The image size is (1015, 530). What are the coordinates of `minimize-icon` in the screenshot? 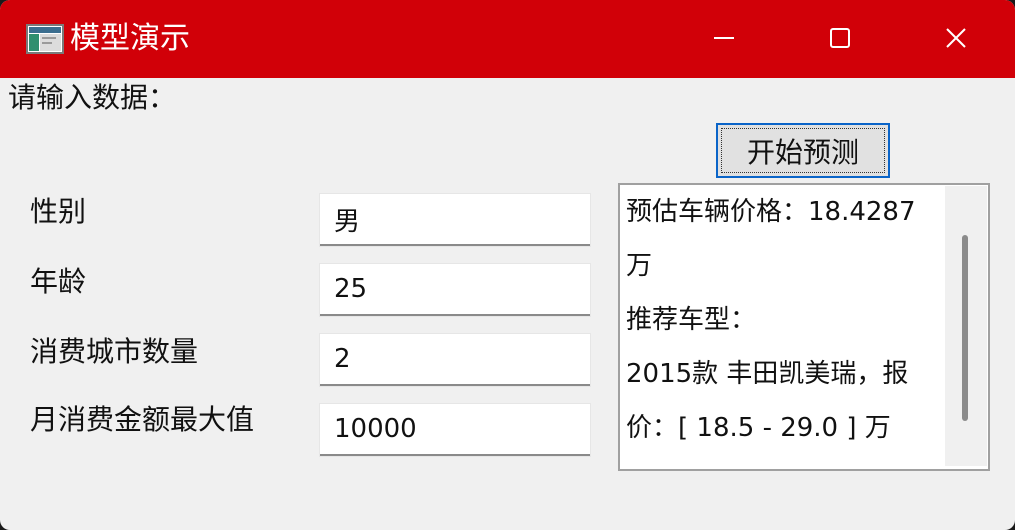 It's located at (724, 38).